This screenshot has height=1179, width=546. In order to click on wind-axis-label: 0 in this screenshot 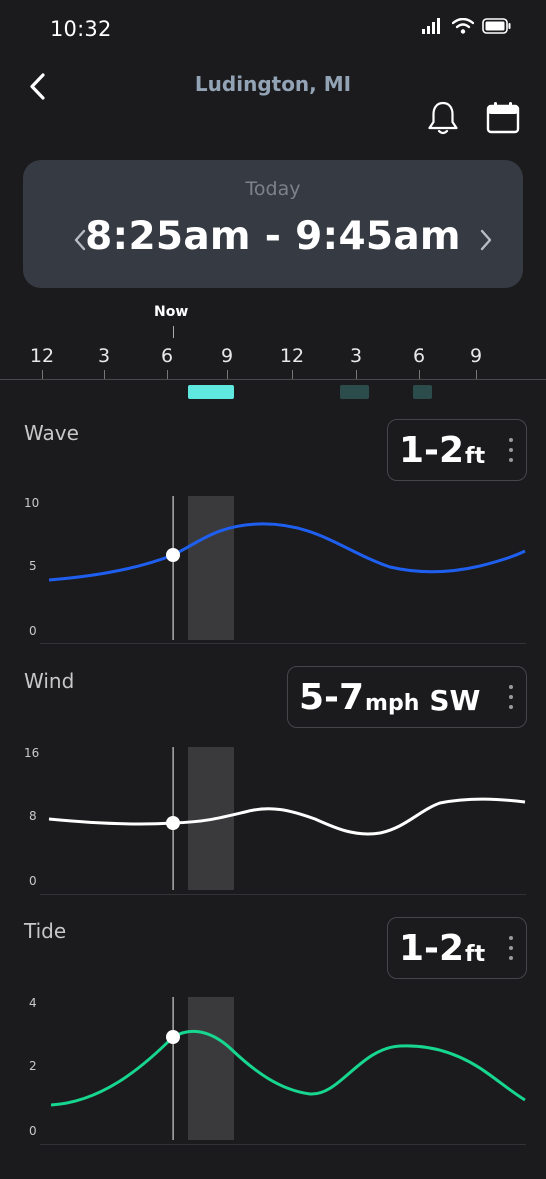, I will do `click(33, 881)`.